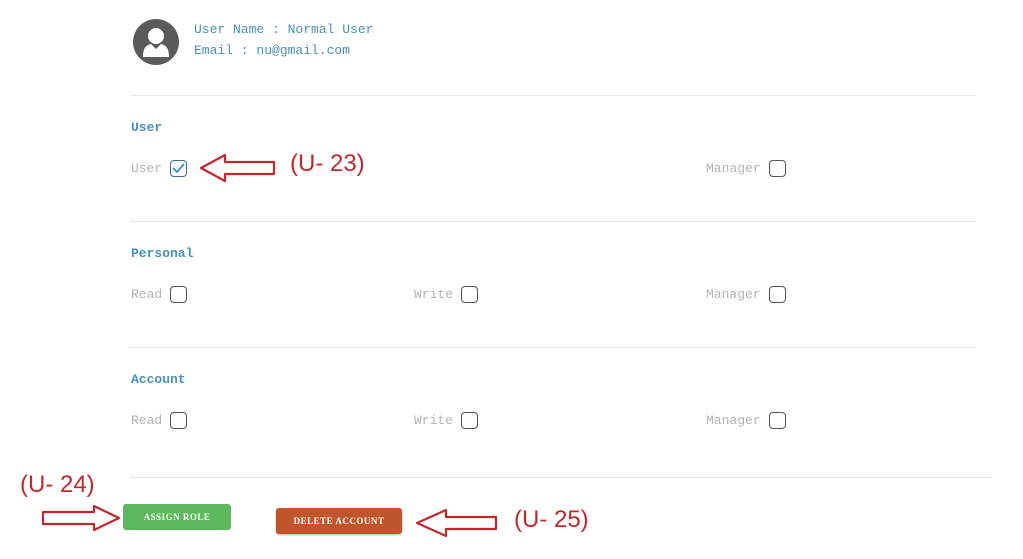  I want to click on permission-personal-manager: Manager, so click(746, 294).